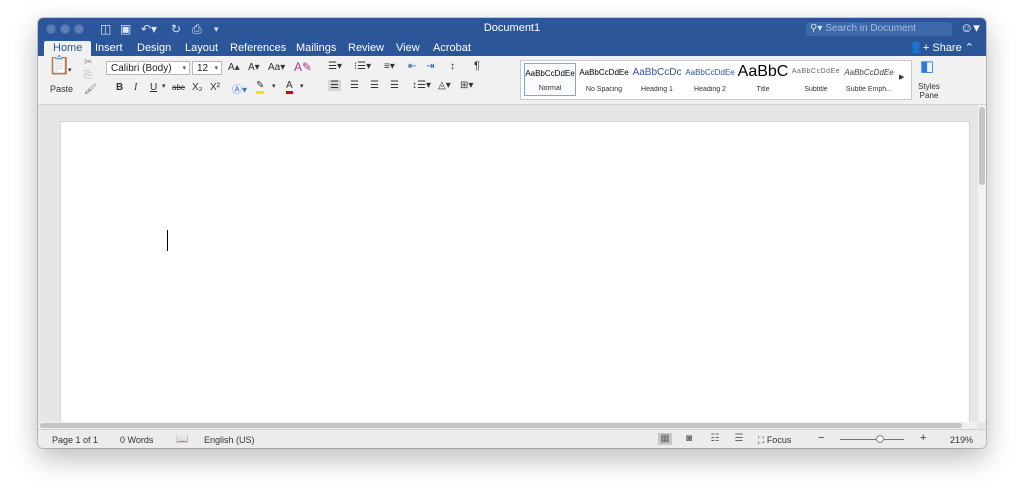 This screenshot has width=1024, height=500. I want to click on tab-design: Design, so click(154, 48).